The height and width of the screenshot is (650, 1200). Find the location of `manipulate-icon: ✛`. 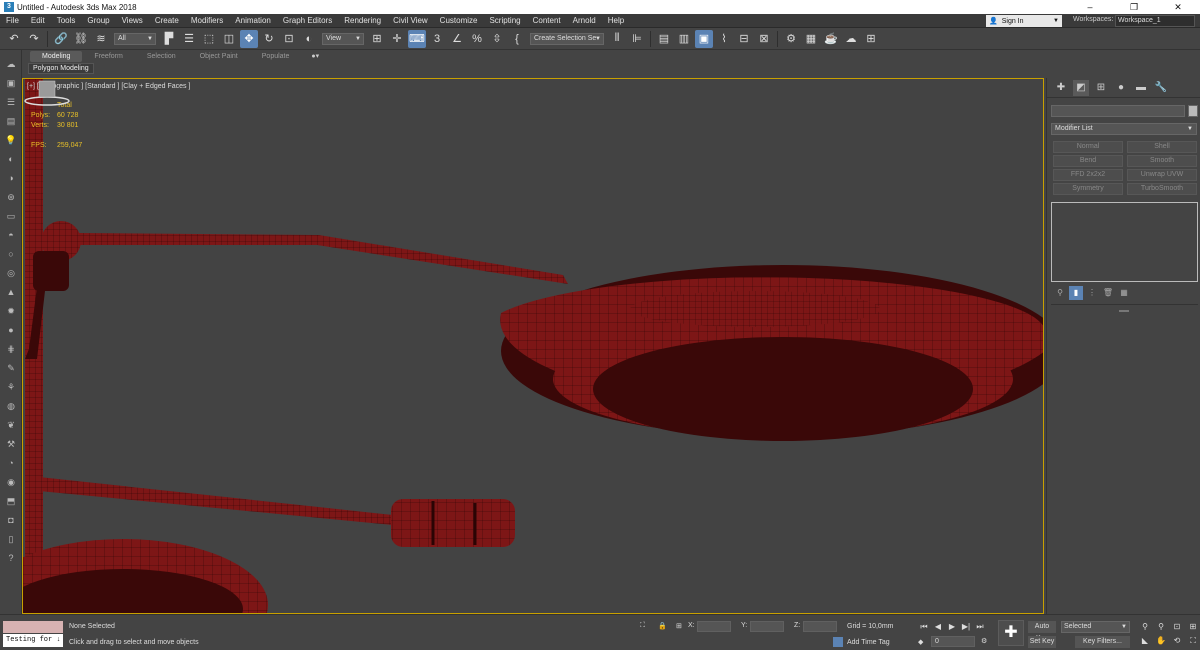

manipulate-icon: ✛ is located at coordinates (397, 39).